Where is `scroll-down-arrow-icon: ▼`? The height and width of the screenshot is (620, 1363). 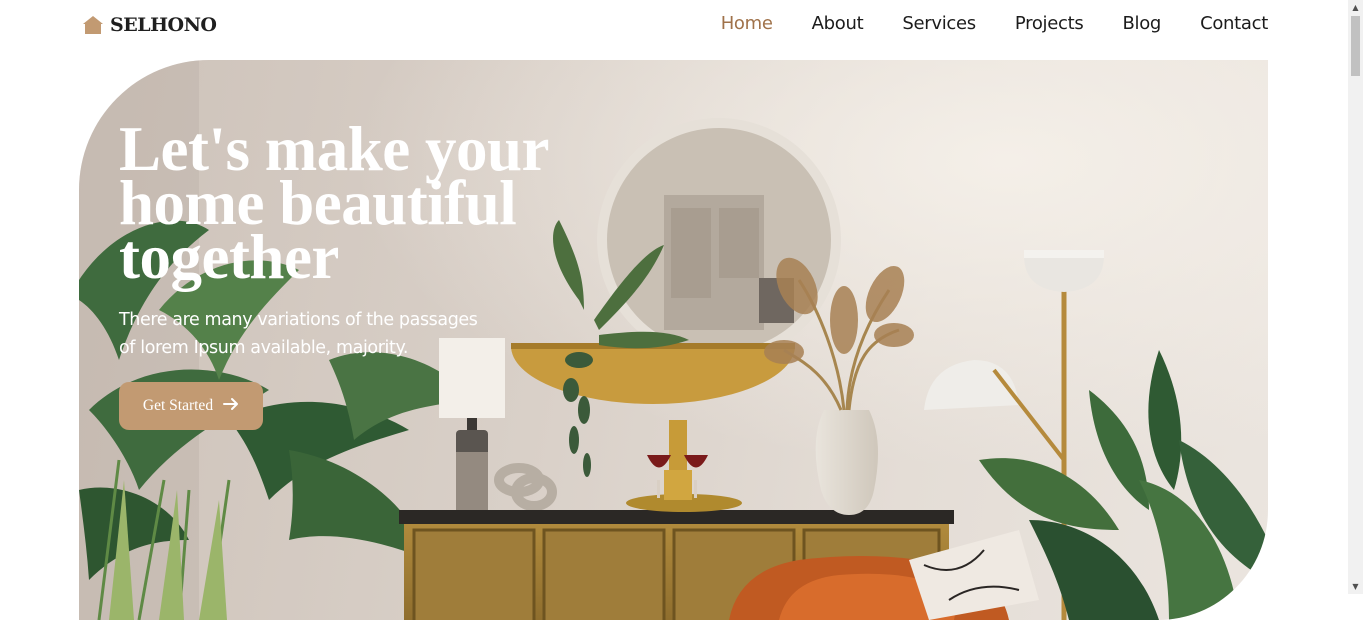
scroll-down-arrow-icon: ▼ is located at coordinates (1355, 586).